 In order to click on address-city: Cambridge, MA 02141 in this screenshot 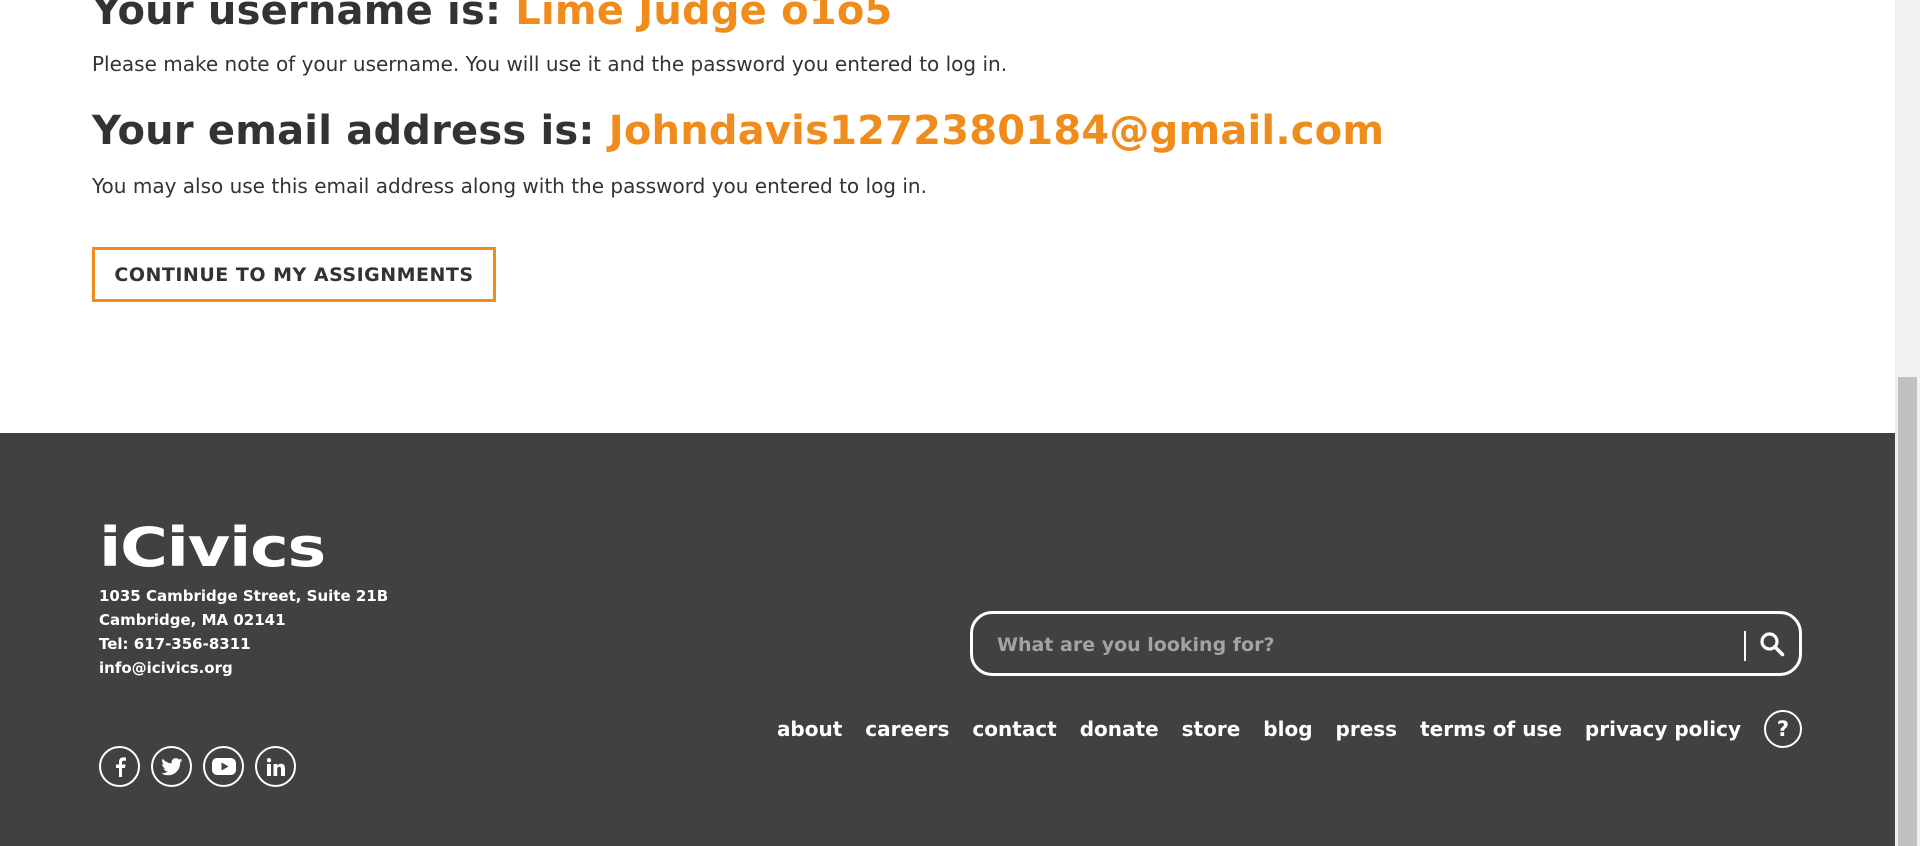, I will do `click(192, 620)`.